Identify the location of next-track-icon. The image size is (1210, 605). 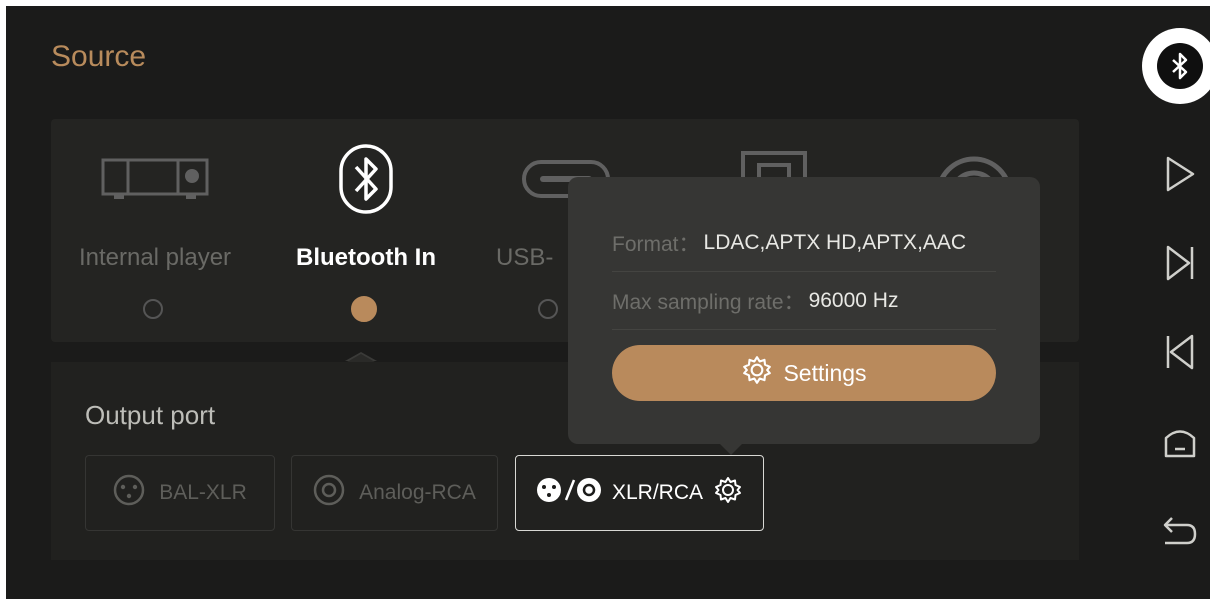
(1180, 263).